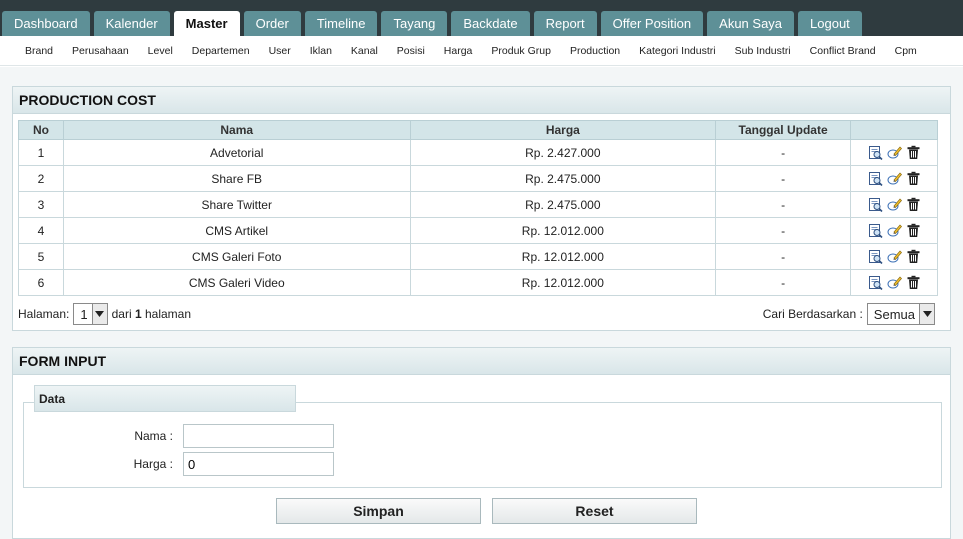  I want to click on subnav-level: Level, so click(160, 51).